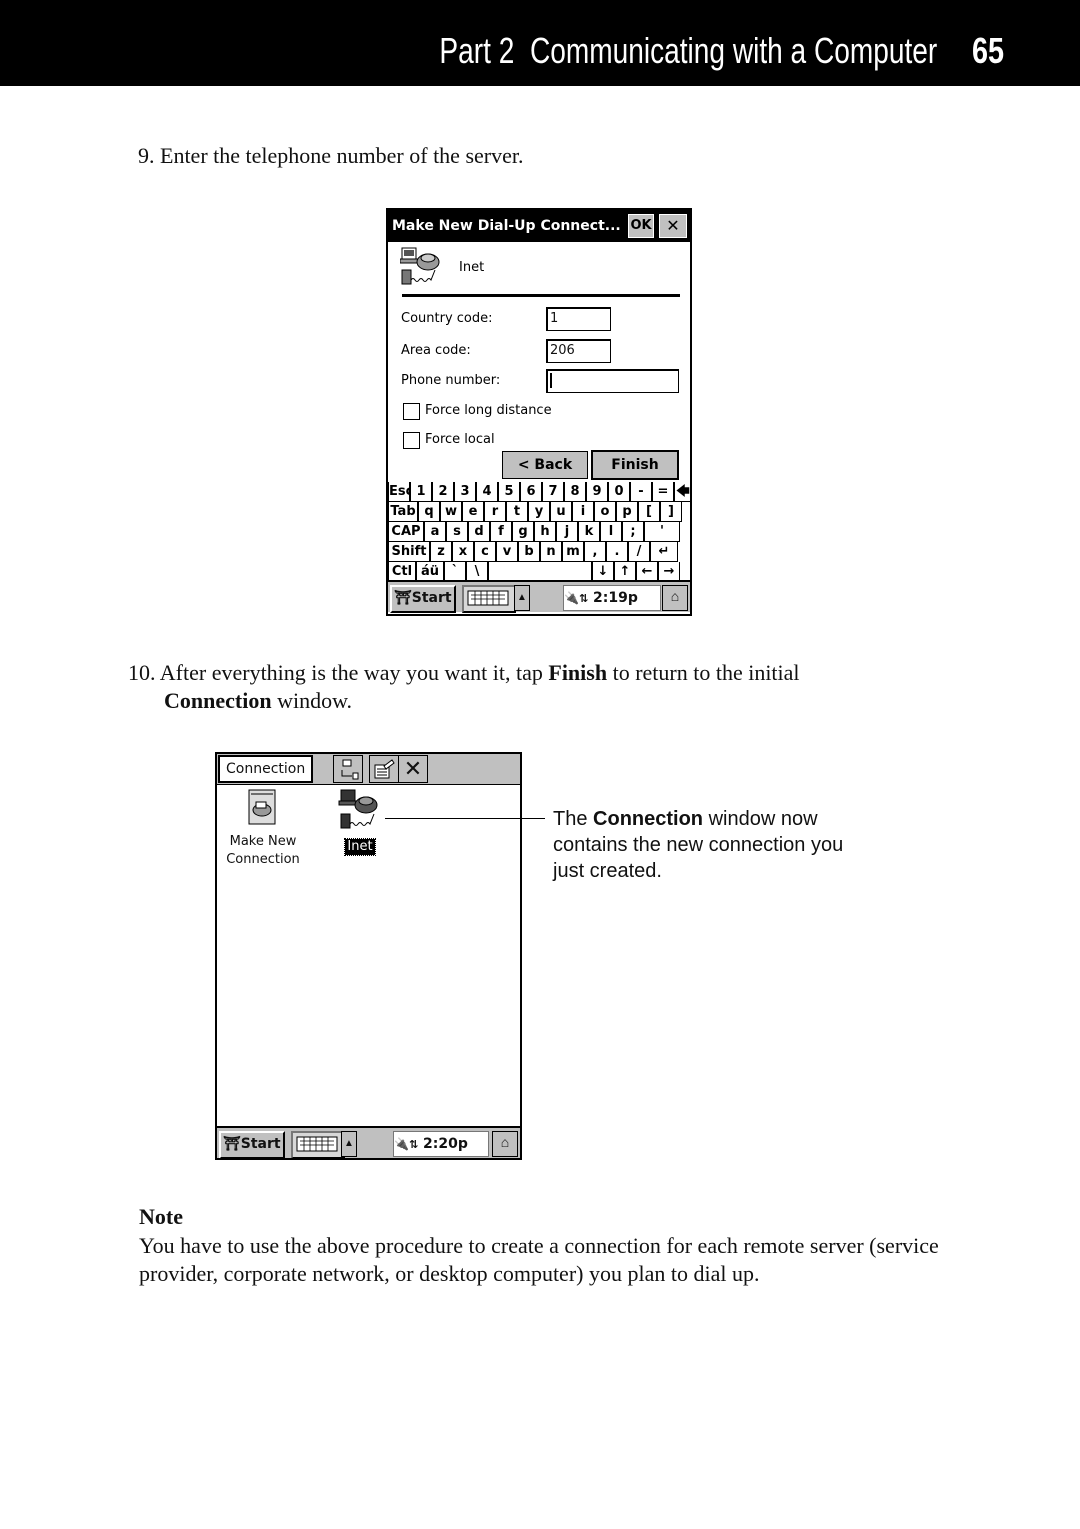 This screenshot has width=1080, height=1529. I want to click on phone-number-input, so click(612, 381).